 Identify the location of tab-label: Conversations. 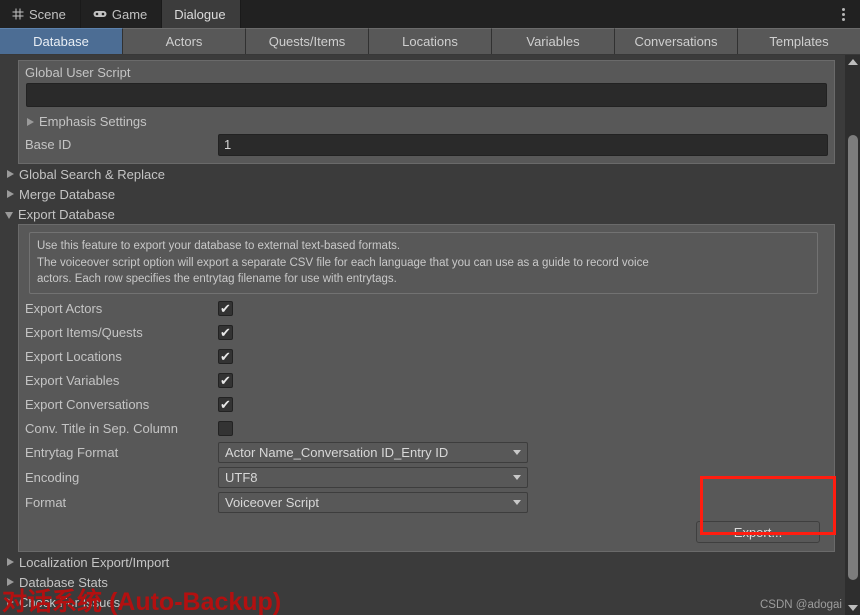
(676, 41).